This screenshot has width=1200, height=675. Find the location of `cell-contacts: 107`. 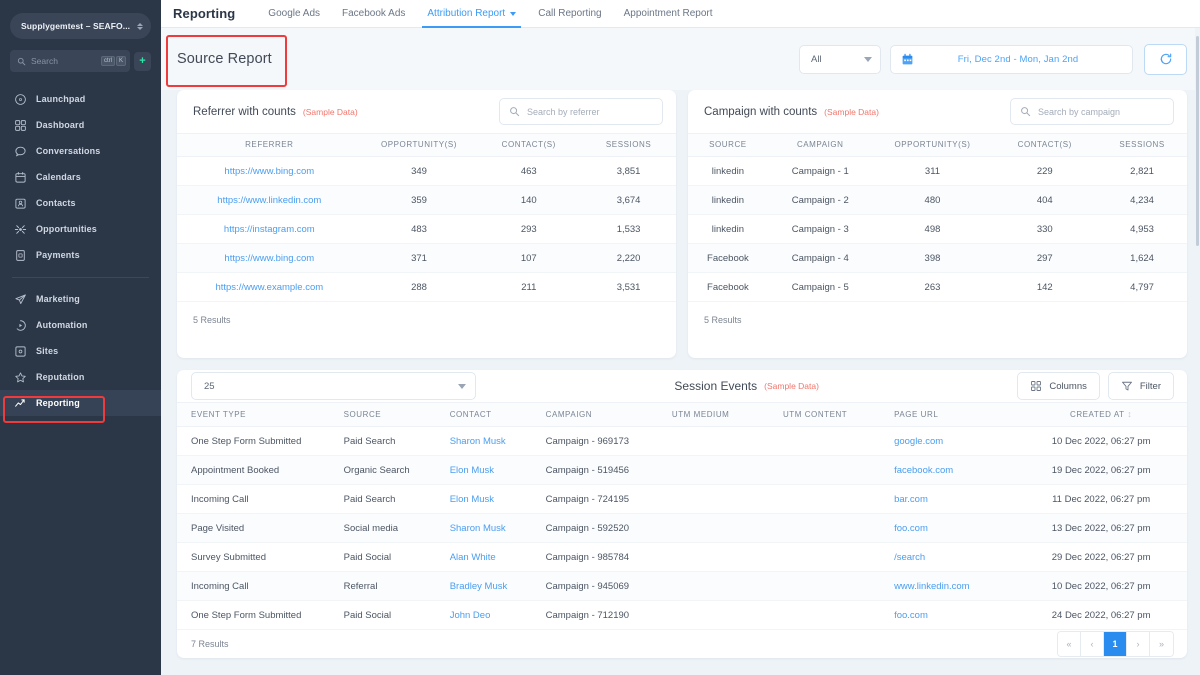

cell-contacts: 107 is located at coordinates (529, 258).